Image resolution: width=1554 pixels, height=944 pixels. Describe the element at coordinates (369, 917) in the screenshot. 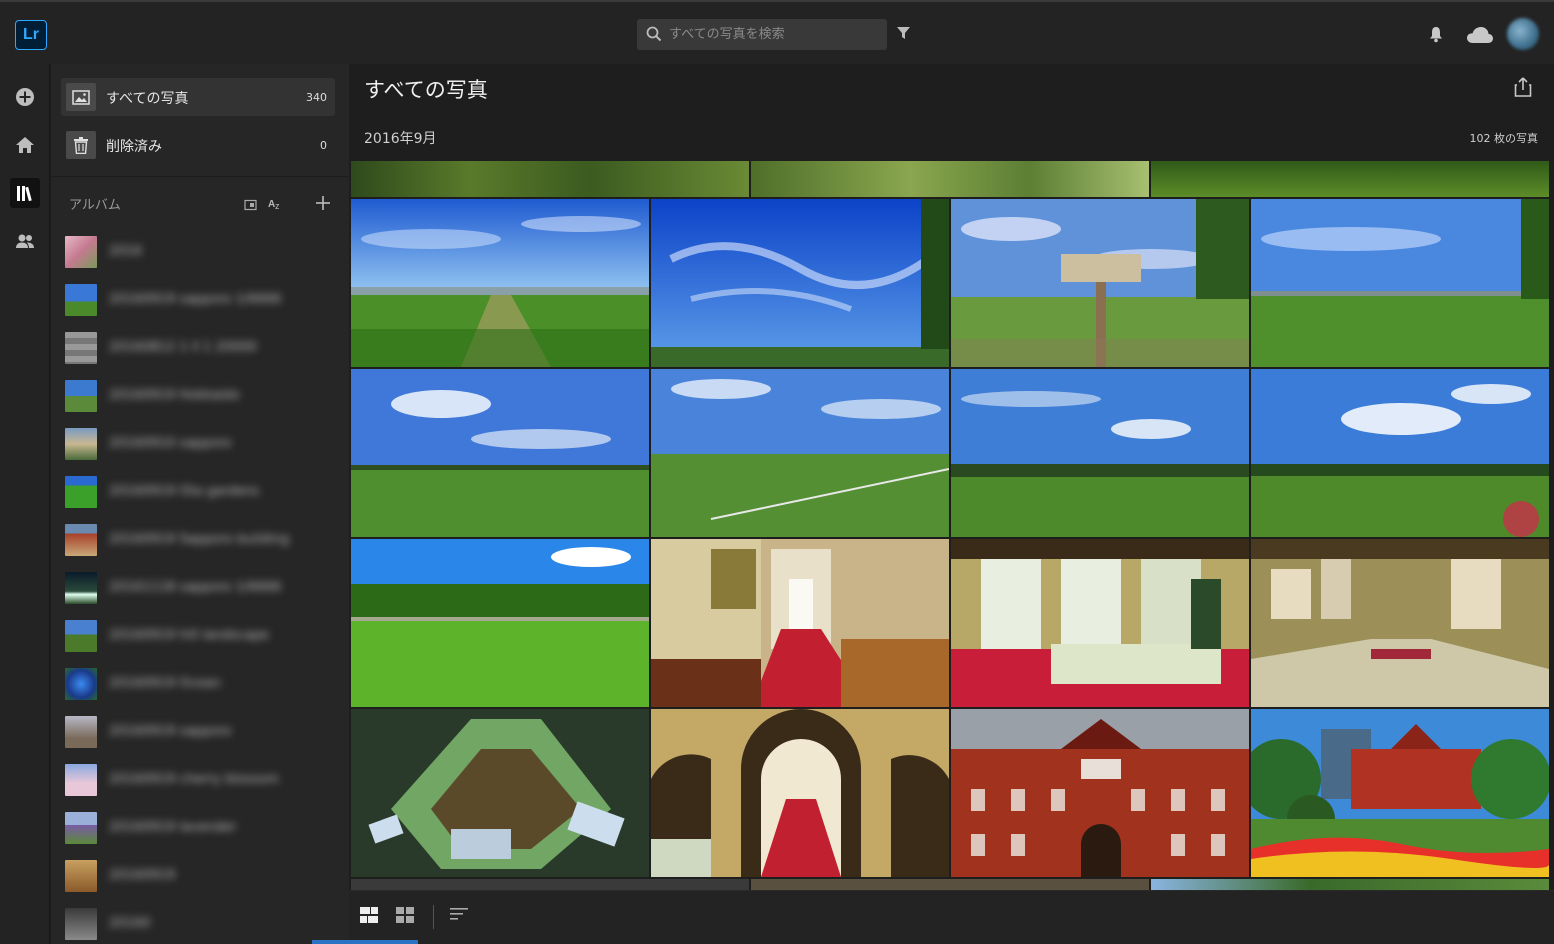

I see `photo-grid-view-icon` at that location.